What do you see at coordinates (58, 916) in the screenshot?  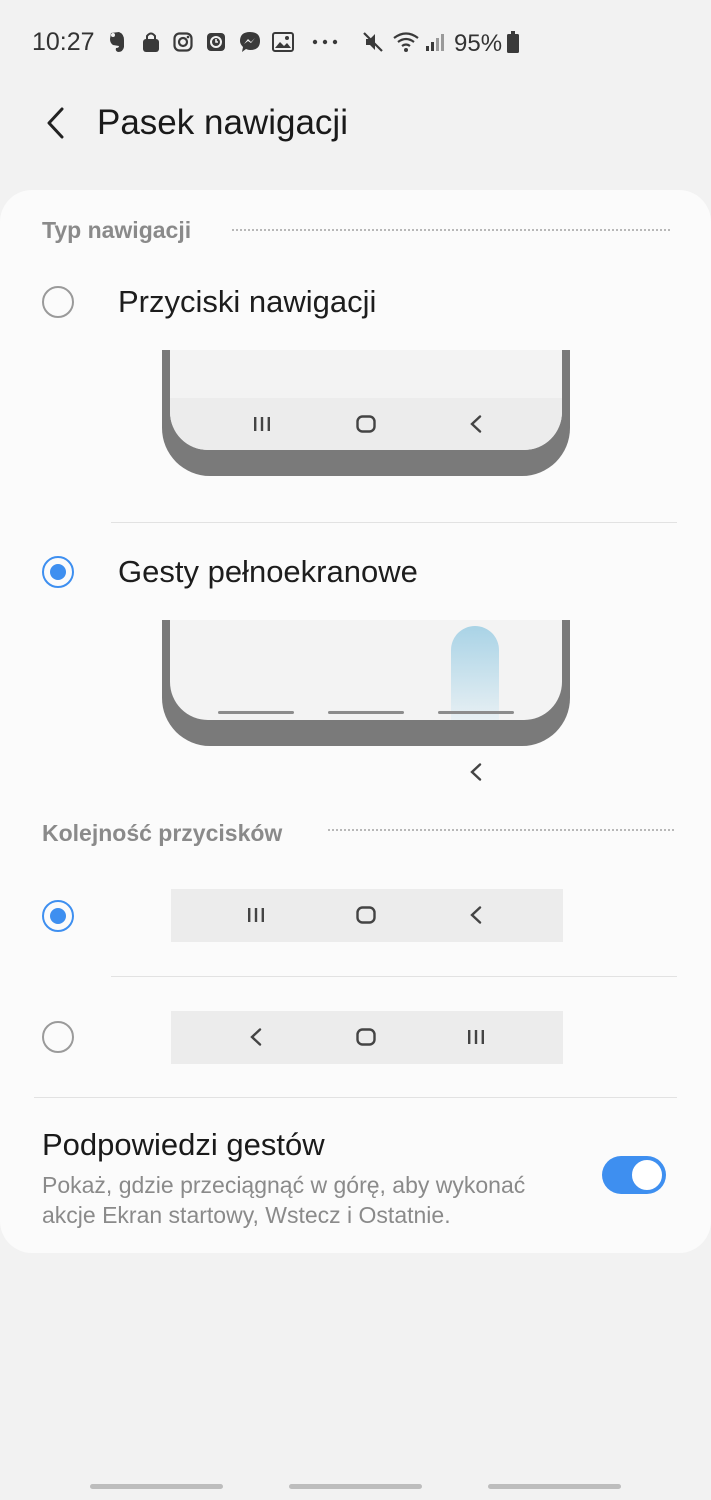 I see `radio-order-recents-home-back` at bounding box center [58, 916].